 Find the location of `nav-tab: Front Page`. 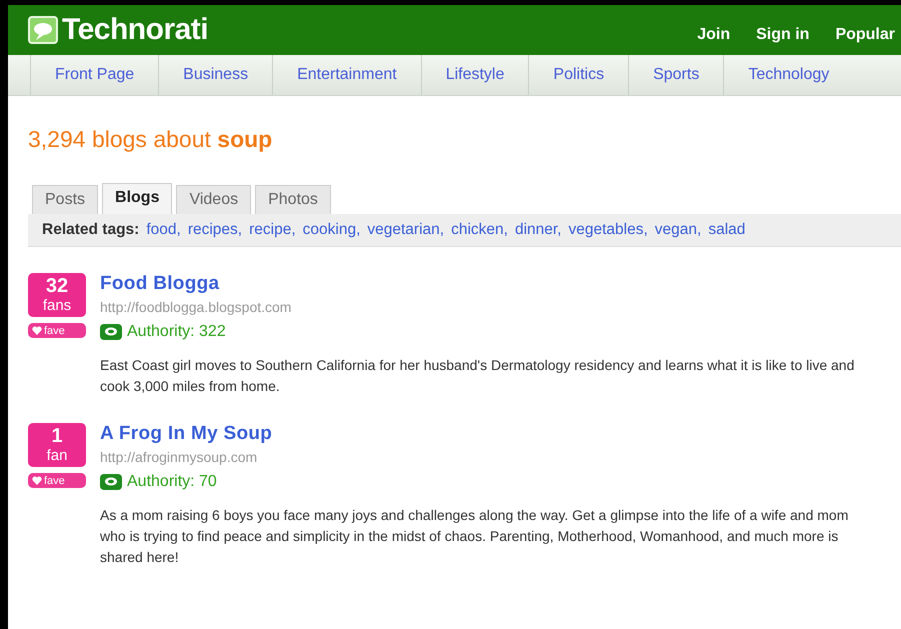

nav-tab: Front Page is located at coordinates (94, 75).